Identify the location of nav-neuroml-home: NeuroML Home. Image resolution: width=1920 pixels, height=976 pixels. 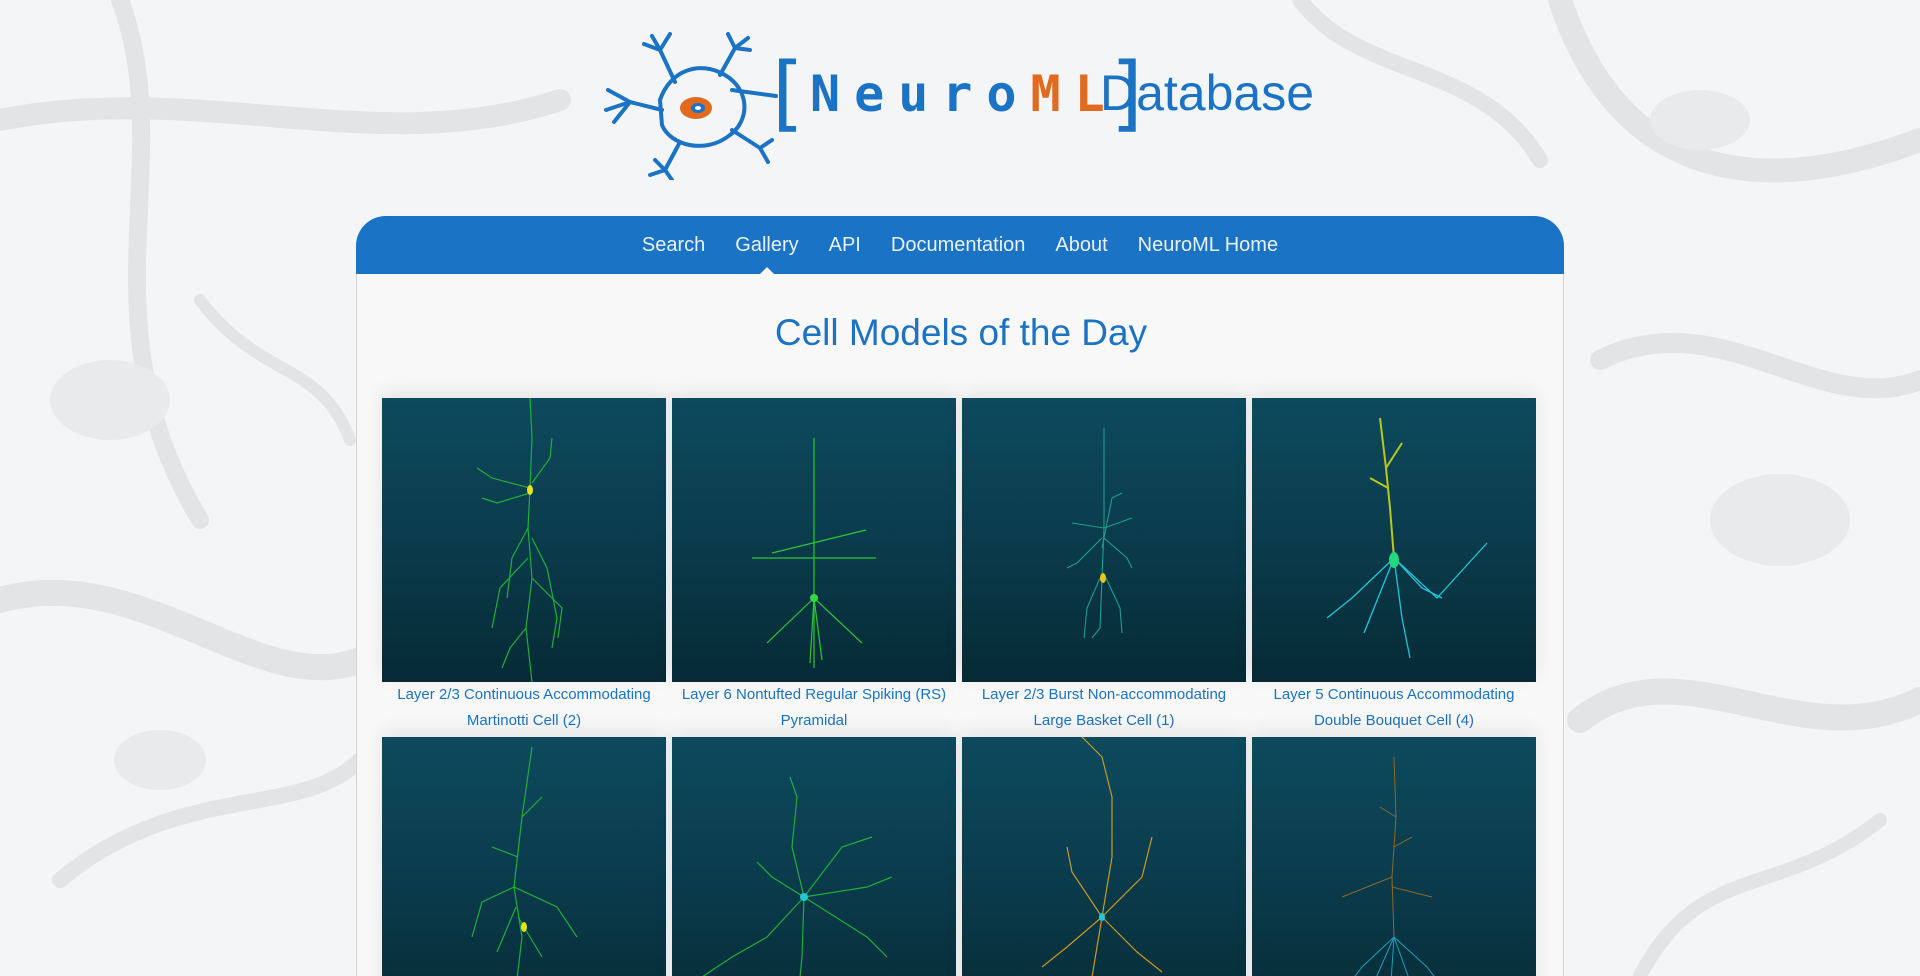
(1208, 245).